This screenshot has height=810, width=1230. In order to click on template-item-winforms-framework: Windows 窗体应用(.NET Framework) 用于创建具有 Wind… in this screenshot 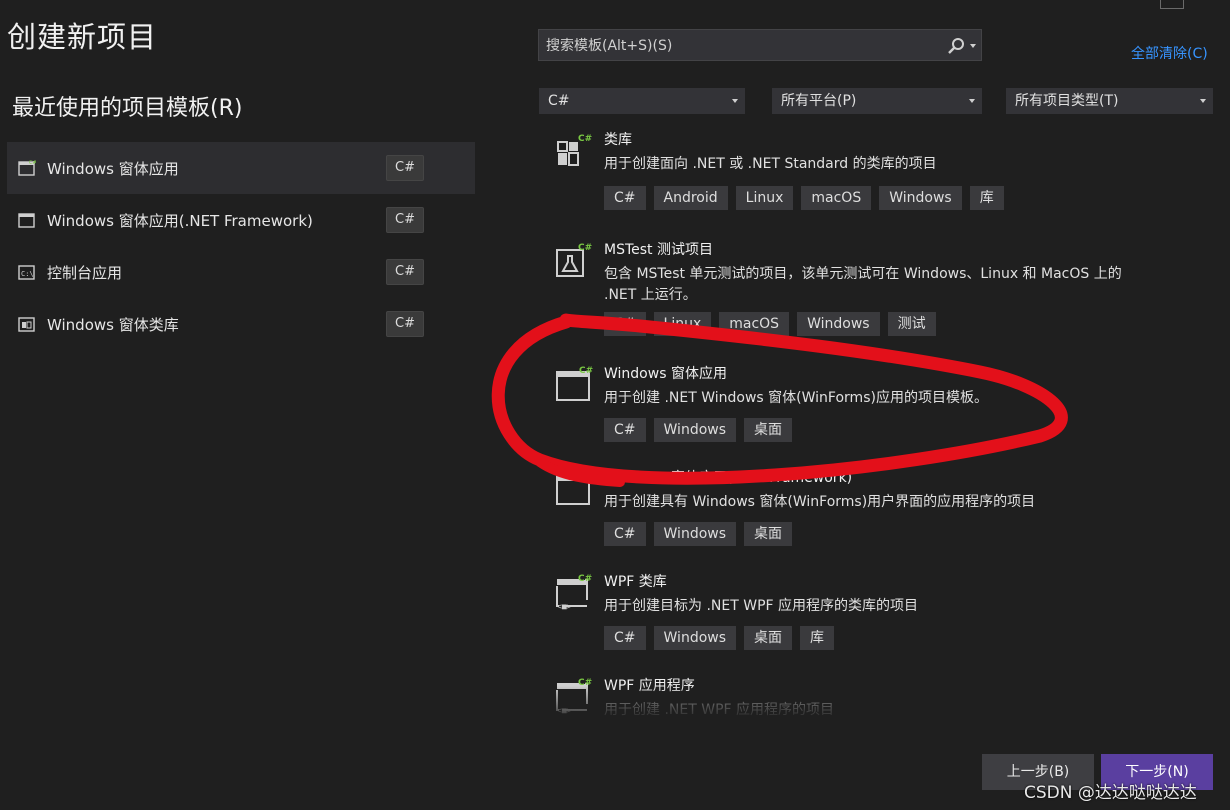, I will do `click(880, 510)`.